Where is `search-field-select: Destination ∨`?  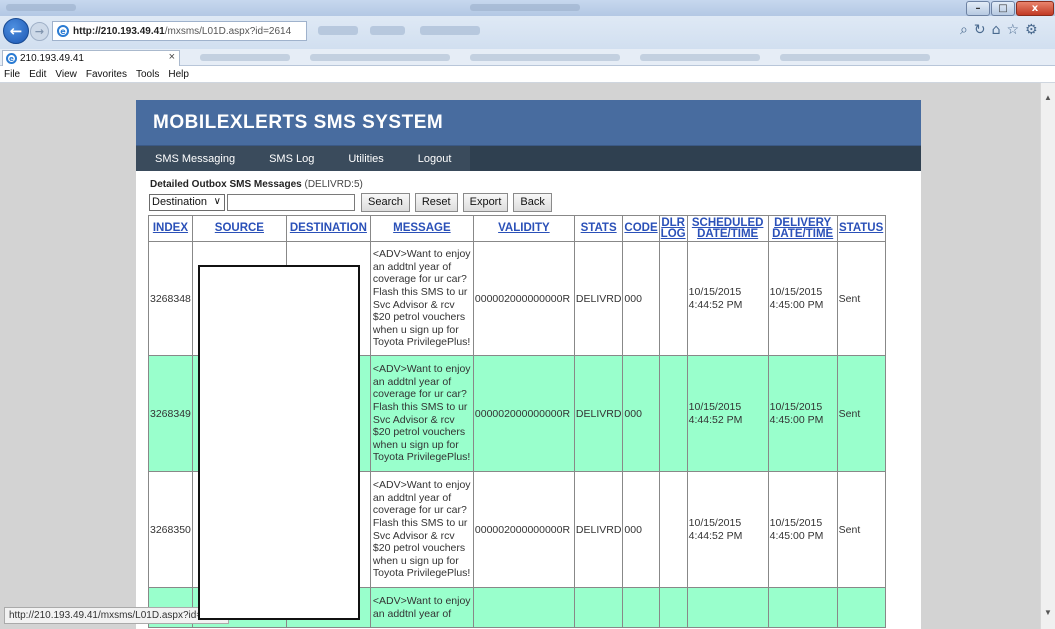 search-field-select: Destination ∨ is located at coordinates (187, 202).